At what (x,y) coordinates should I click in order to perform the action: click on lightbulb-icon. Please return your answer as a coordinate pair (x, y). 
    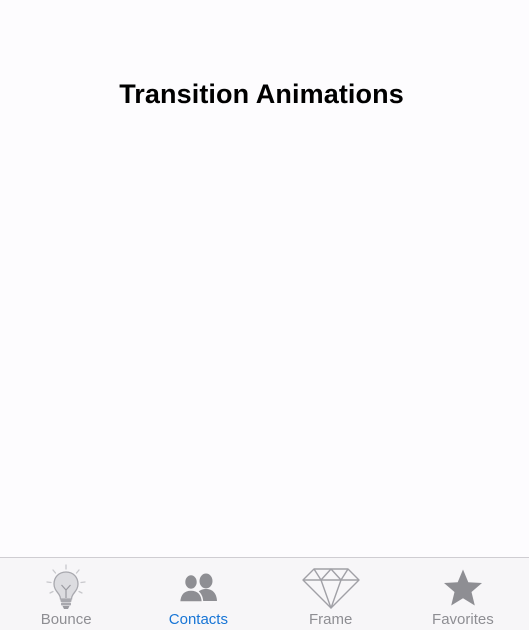
    Looking at the image, I should click on (66, 588).